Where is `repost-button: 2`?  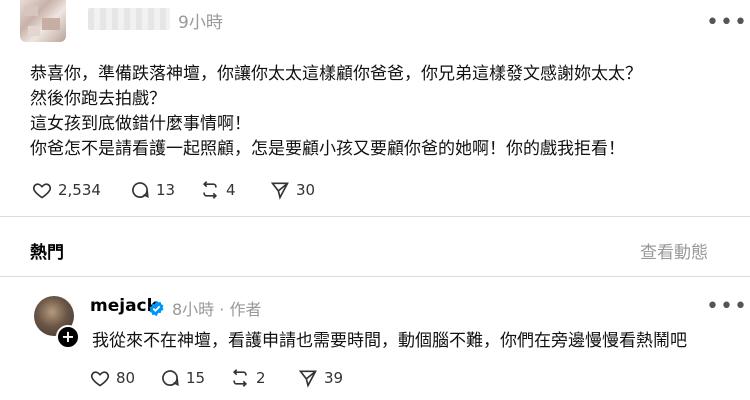 repost-button: 2 is located at coordinates (264, 378).